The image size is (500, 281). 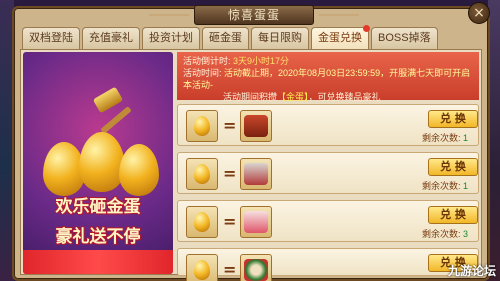 I want to click on list-item: = 兑 换, so click(x=328, y=264).